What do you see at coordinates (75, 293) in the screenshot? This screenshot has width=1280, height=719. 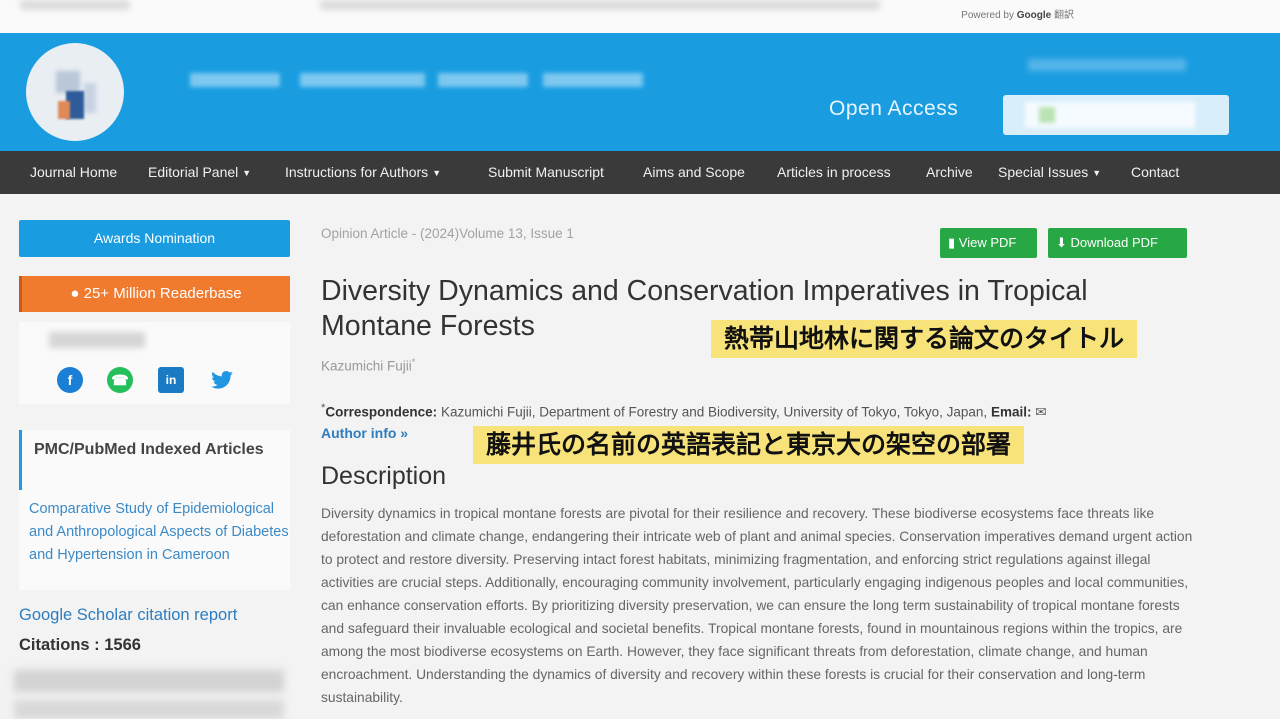 I see `users-icon: ●` at bounding box center [75, 293].